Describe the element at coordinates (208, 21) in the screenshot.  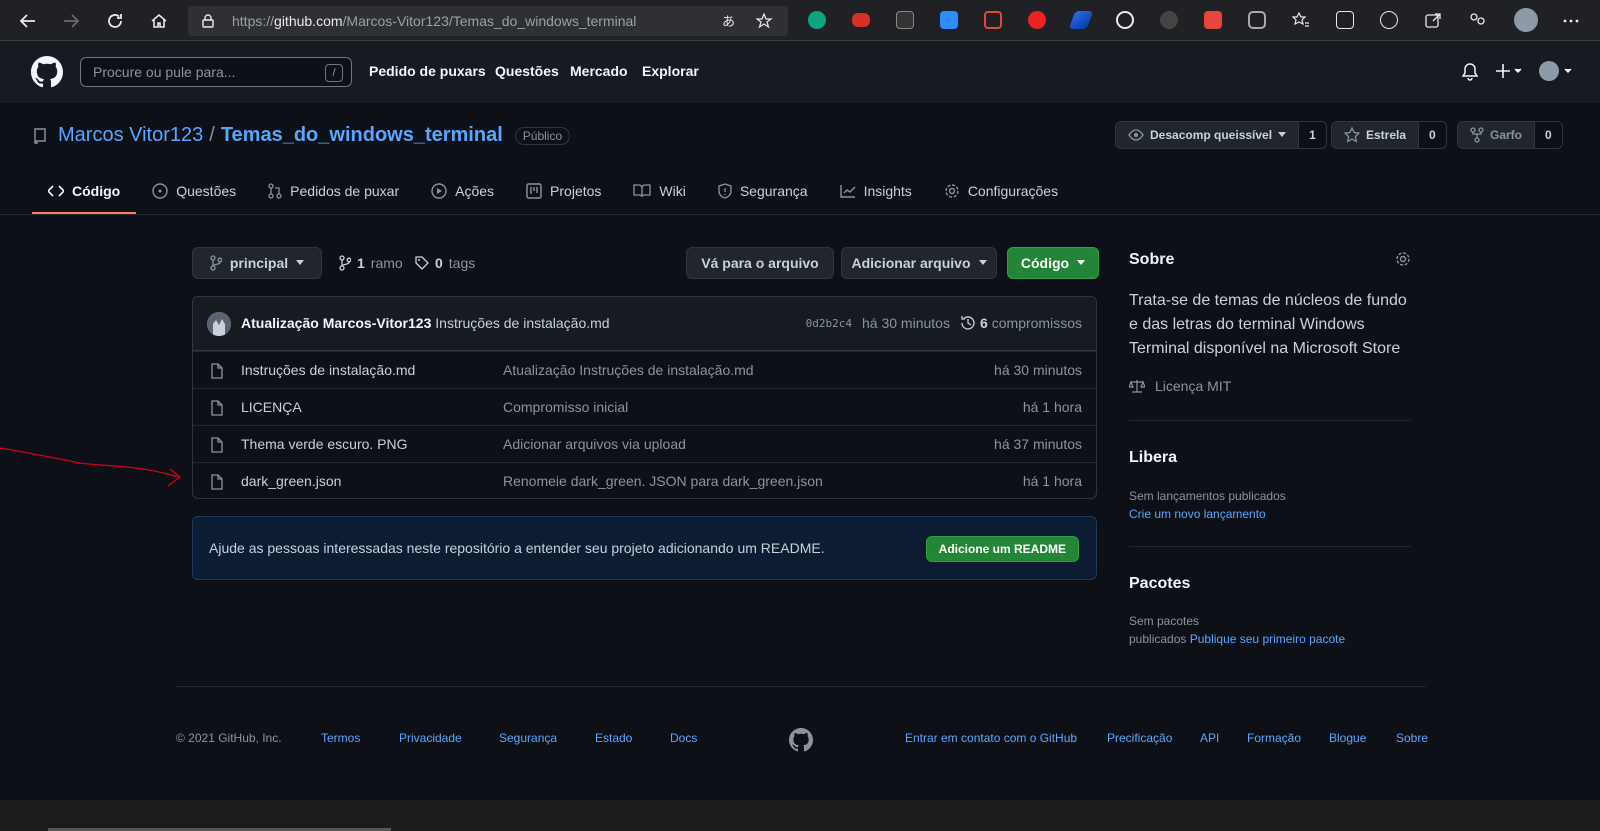
I see `lock-icon` at that location.